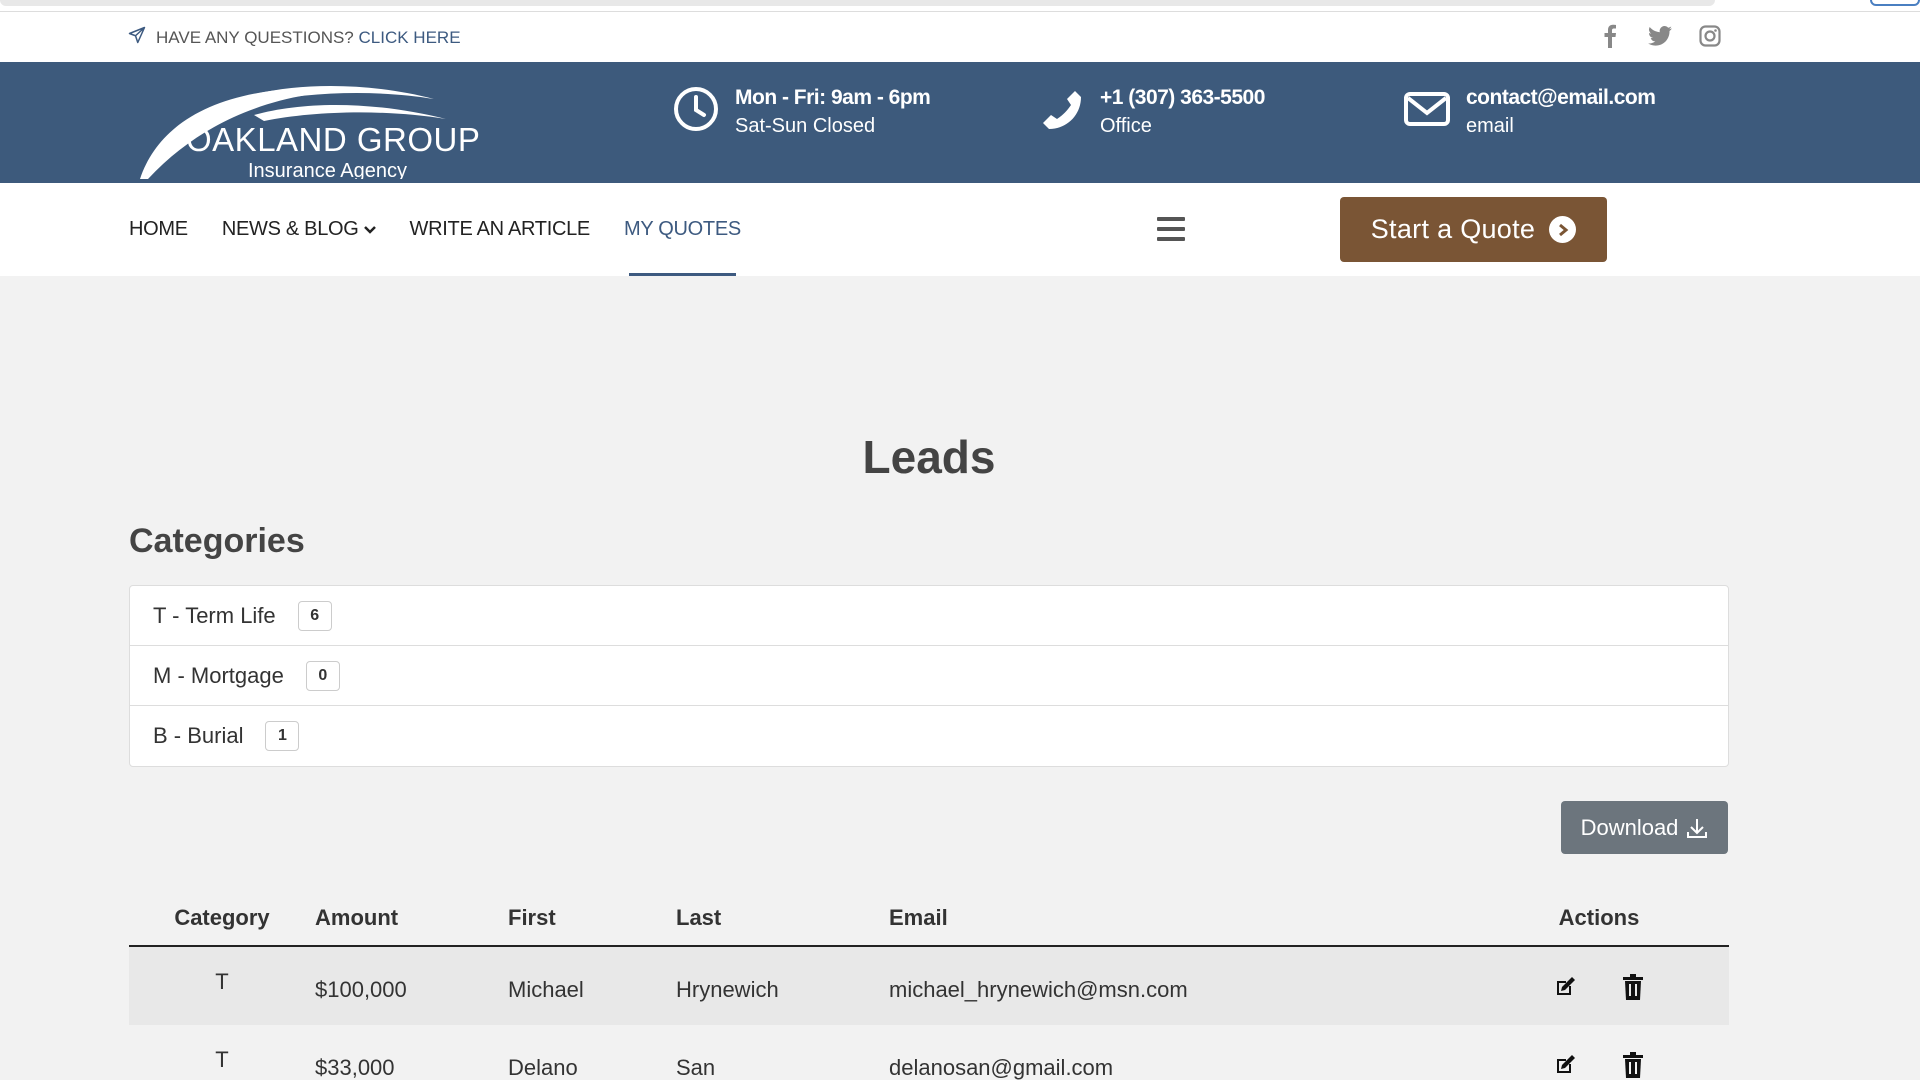 The height and width of the screenshot is (1080, 1920). Describe the element at coordinates (500, 229) in the screenshot. I see `nav-write-article: WRITE AN ARTICLE` at that location.